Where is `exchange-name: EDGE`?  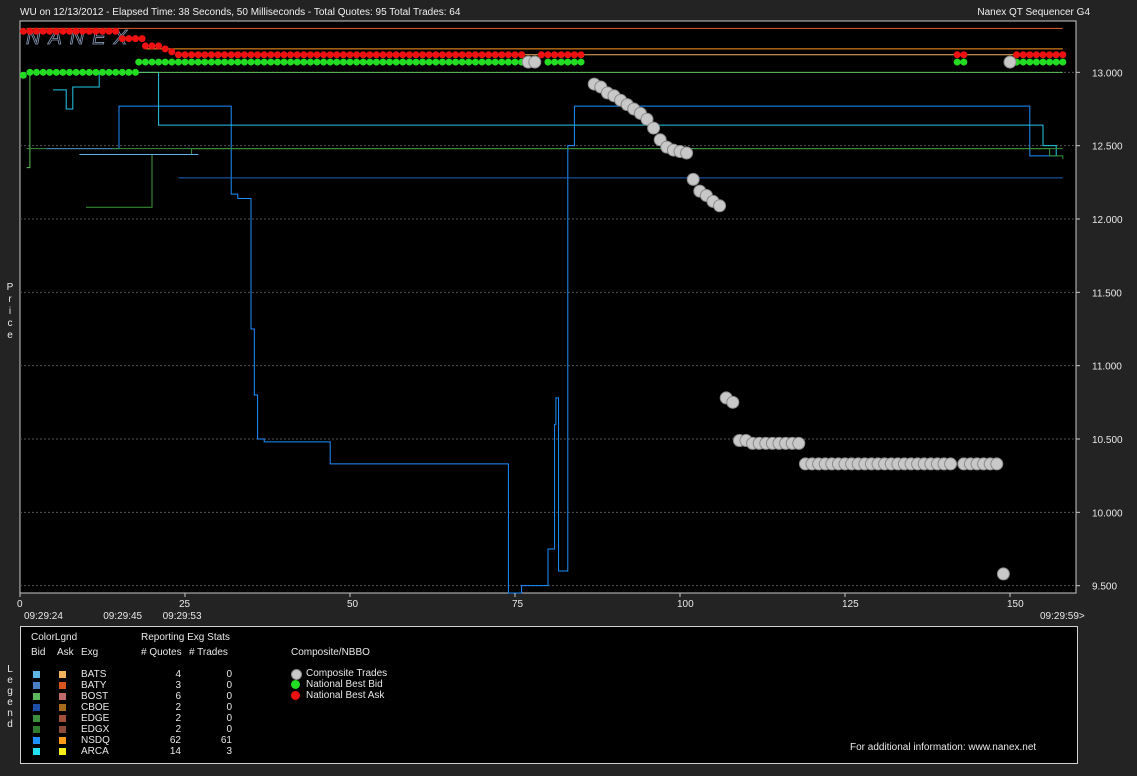 exchange-name: EDGE is located at coordinates (95, 718).